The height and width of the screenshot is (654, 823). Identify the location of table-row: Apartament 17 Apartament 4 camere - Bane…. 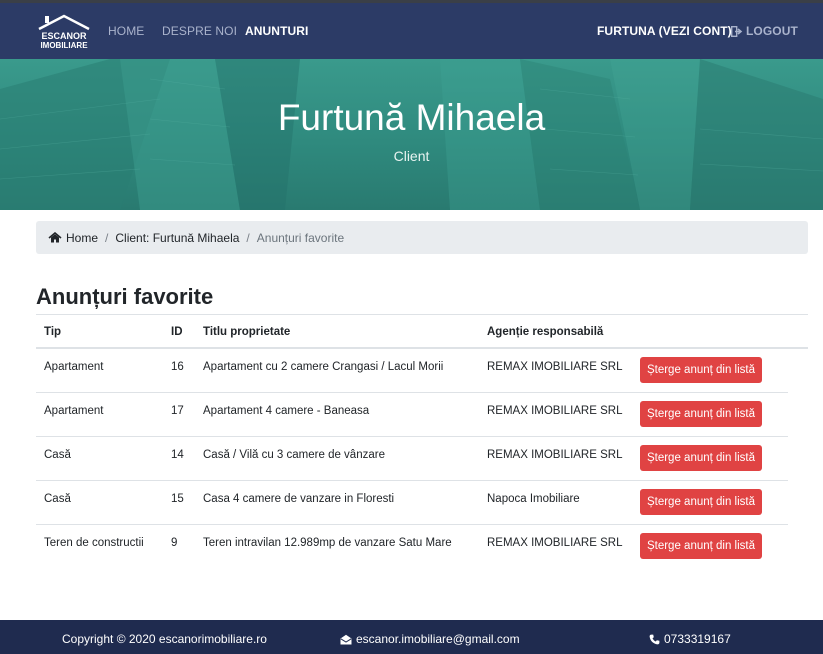
(412, 415).